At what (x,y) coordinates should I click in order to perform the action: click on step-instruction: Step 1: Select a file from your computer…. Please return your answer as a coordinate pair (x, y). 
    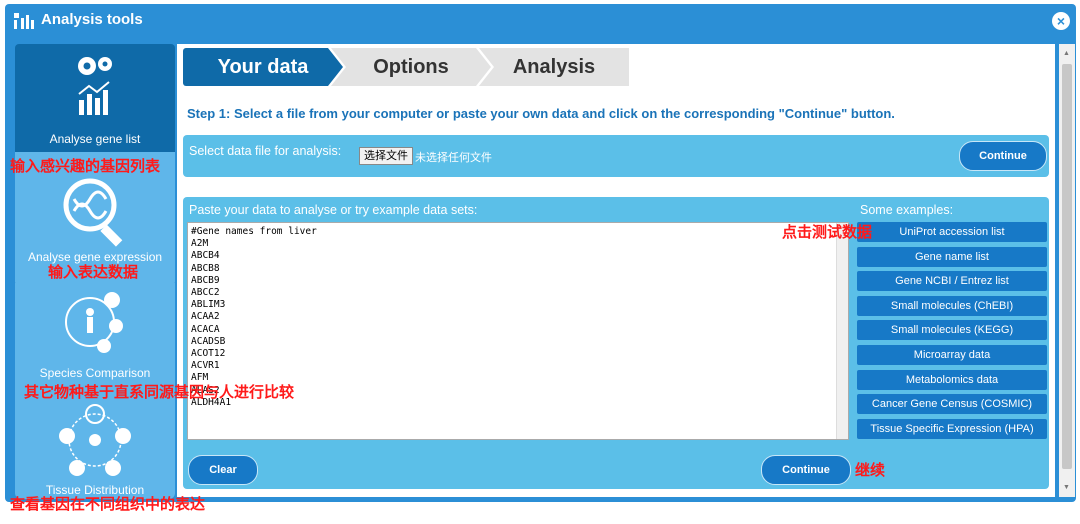
    Looking at the image, I should click on (541, 113).